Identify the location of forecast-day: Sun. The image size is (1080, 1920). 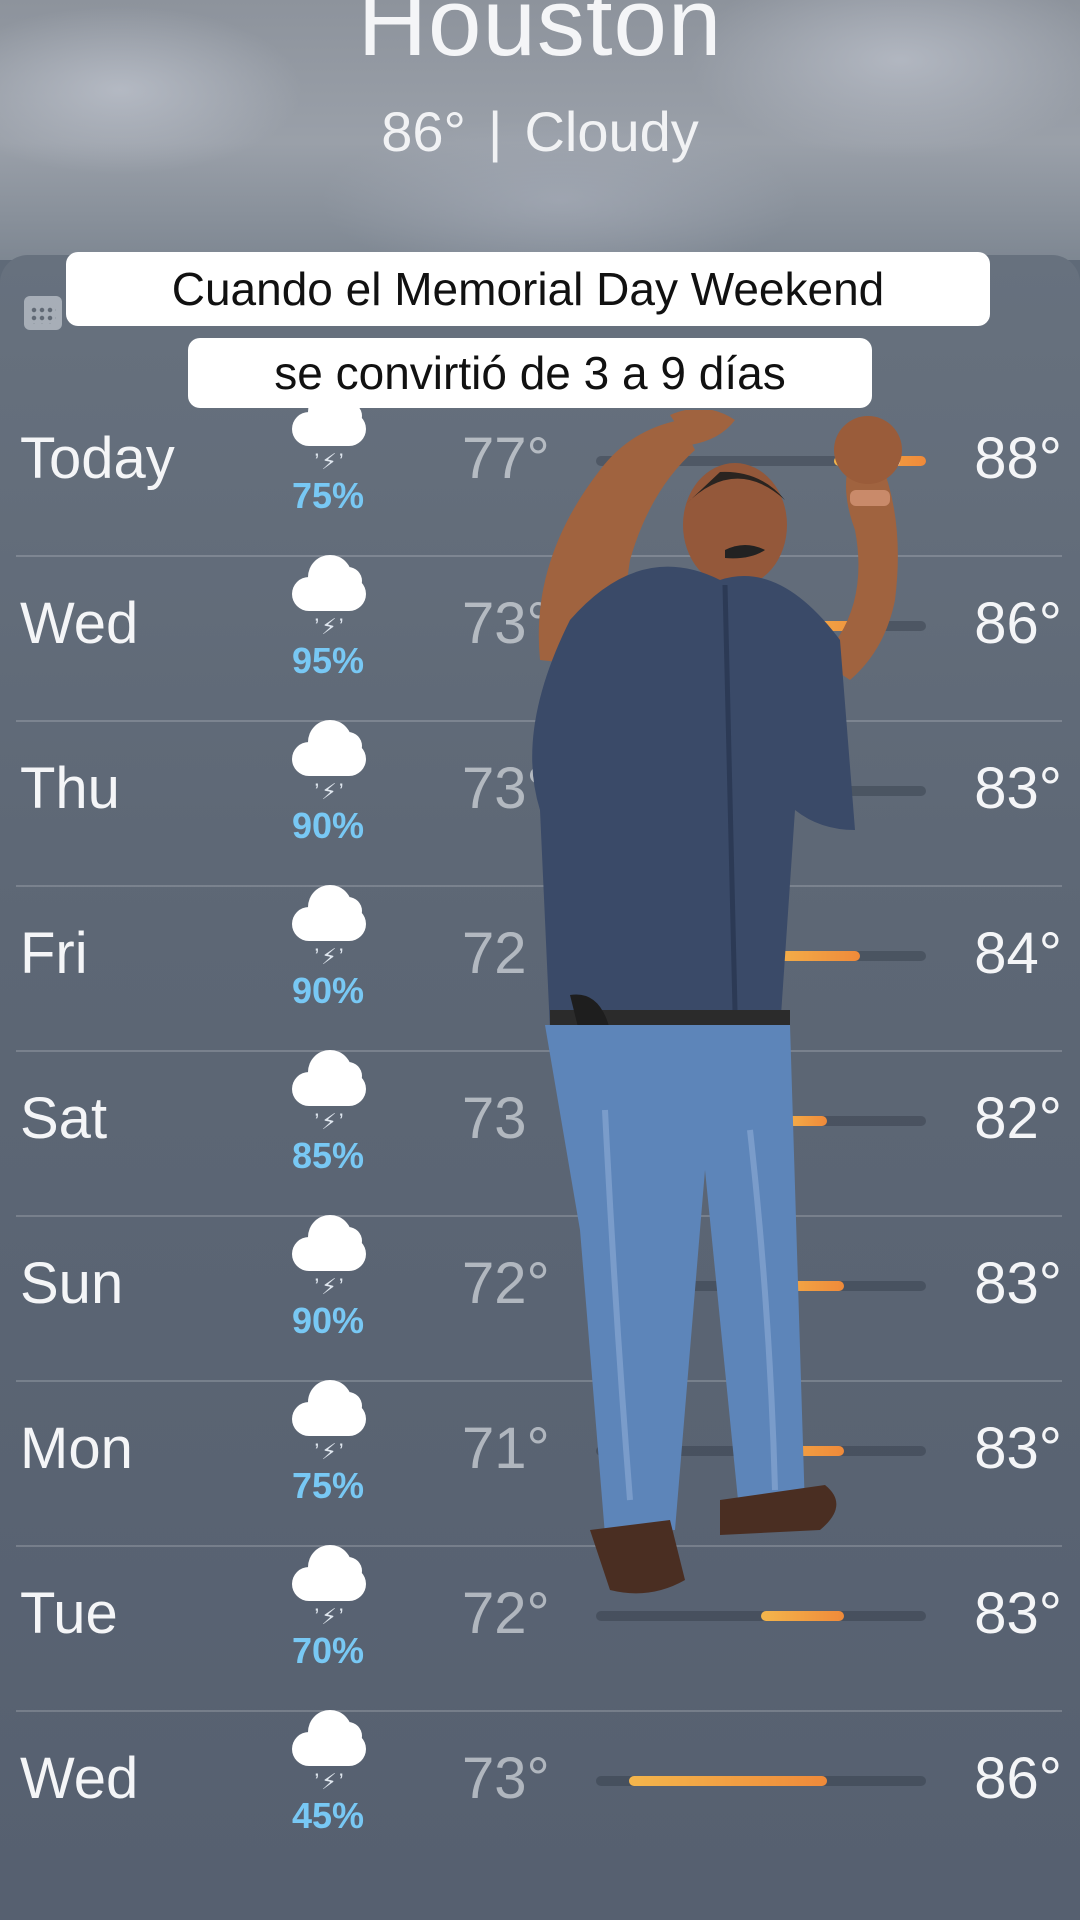
(72, 1283).